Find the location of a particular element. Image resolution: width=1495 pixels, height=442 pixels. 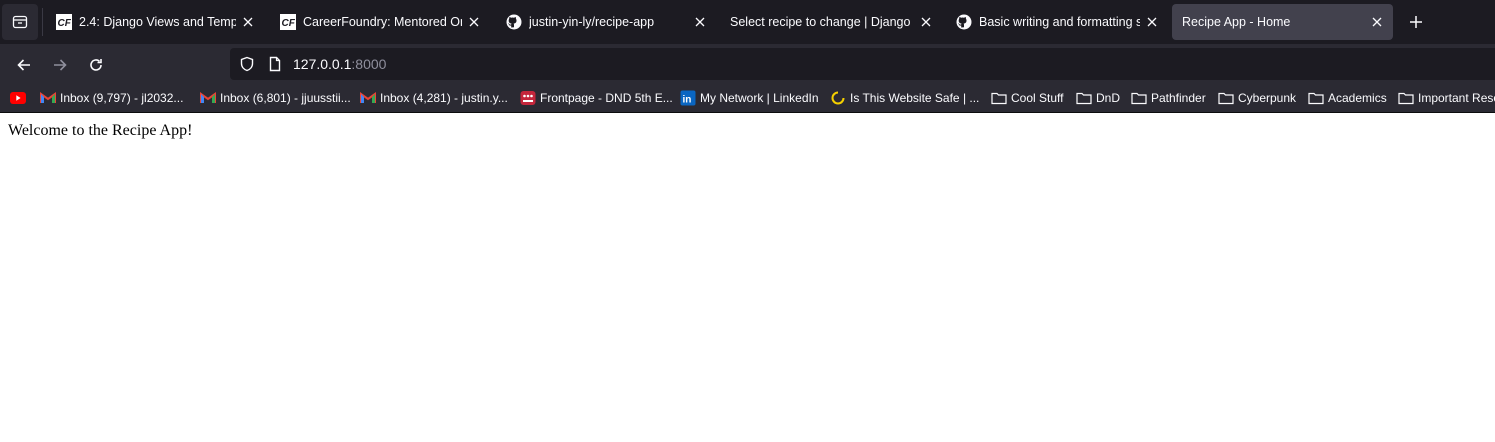

url-text: 127.0.0.1:8000 is located at coordinates (339, 64).